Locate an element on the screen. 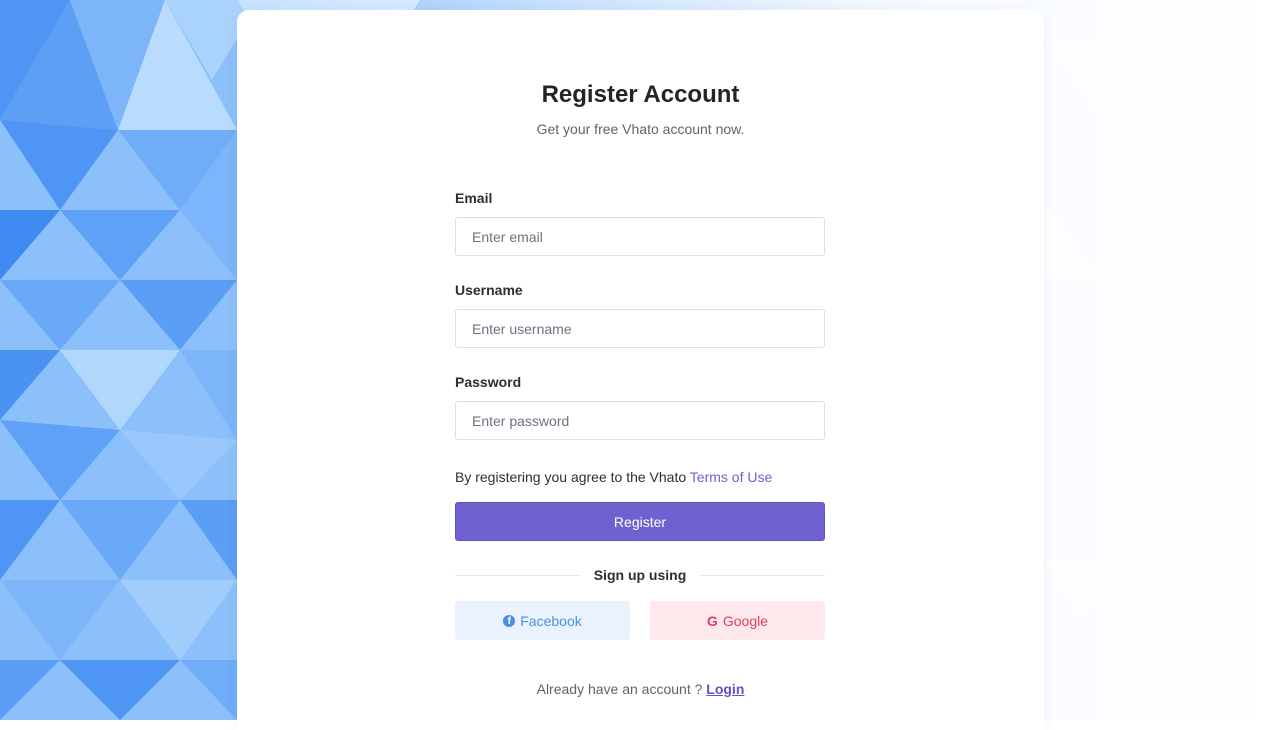 This screenshot has height=730, width=1280. facebook-button: f Facebook is located at coordinates (542, 620).